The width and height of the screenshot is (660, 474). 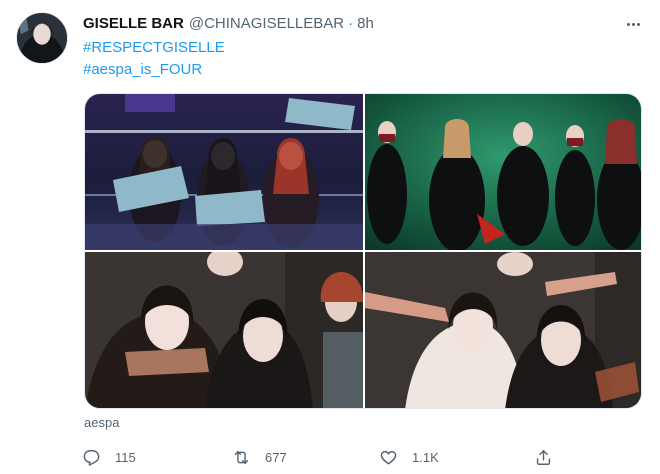 What do you see at coordinates (133, 24) in the screenshot?
I see `display-name: GISELLE BAR` at bounding box center [133, 24].